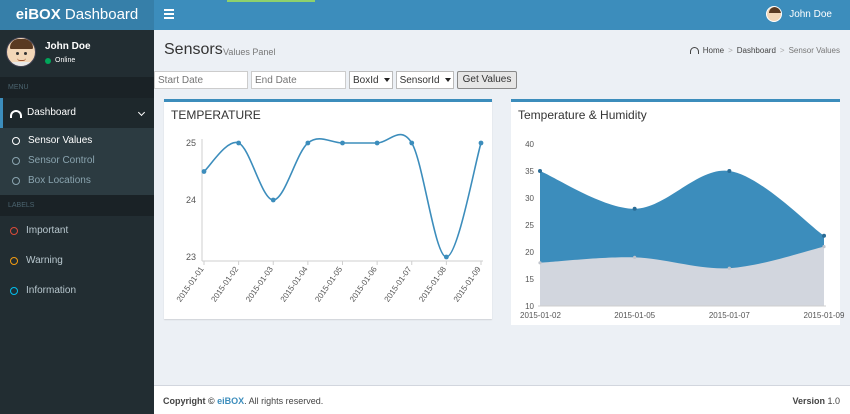 This screenshot has height=414, width=850. What do you see at coordinates (529, 306) in the screenshot?
I see `y-tick-label: 10` at bounding box center [529, 306].